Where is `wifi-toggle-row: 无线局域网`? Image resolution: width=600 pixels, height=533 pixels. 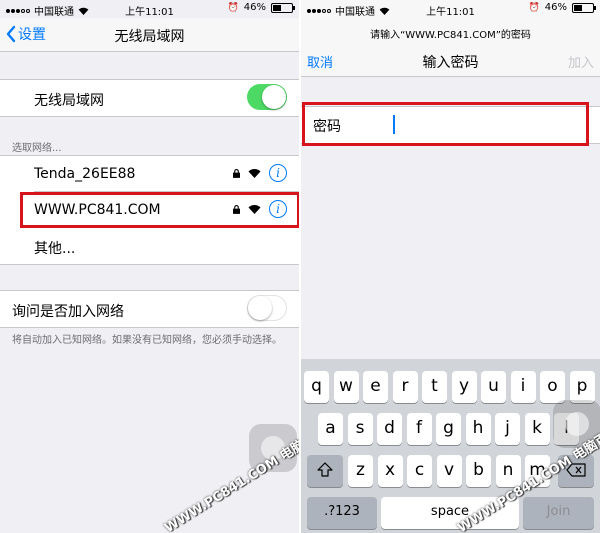
wifi-toggle-row: 无线局域网 is located at coordinates (149, 98).